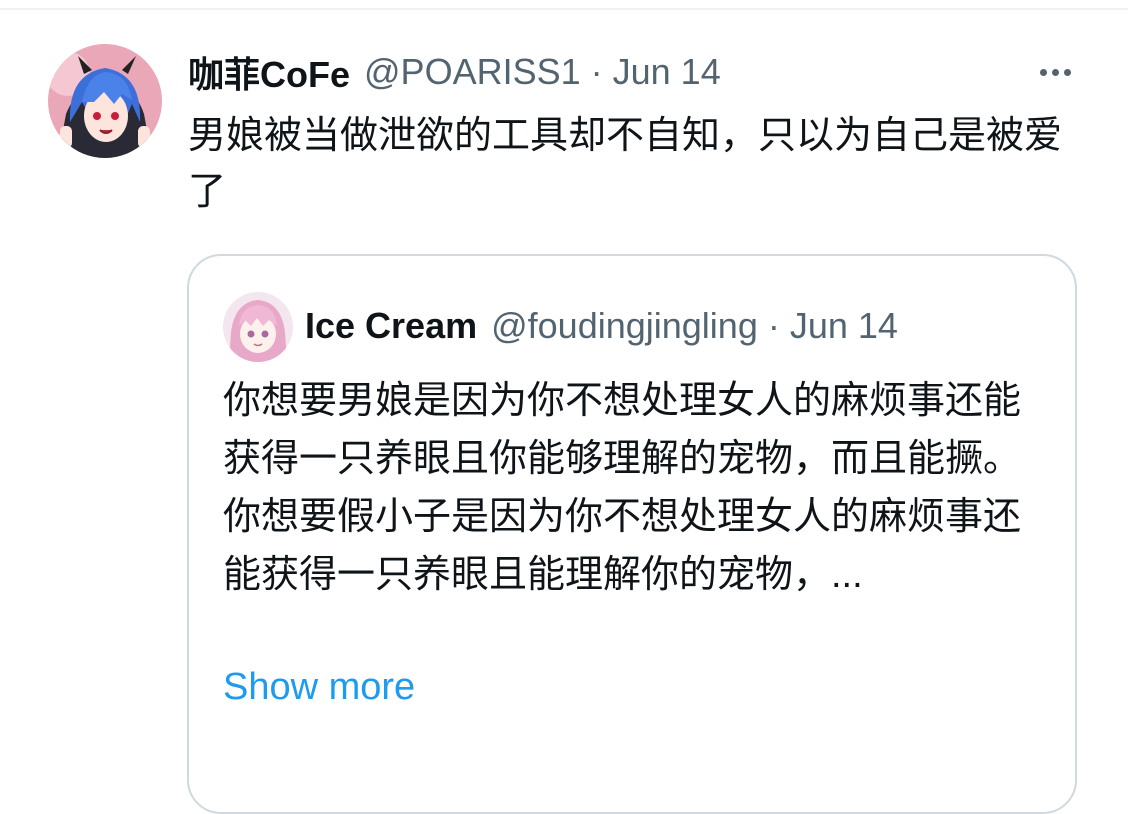 This screenshot has height=814, width=1128. Describe the element at coordinates (472, 72) in the screenshot. I see `author-handle: @POARISS1` at that location.